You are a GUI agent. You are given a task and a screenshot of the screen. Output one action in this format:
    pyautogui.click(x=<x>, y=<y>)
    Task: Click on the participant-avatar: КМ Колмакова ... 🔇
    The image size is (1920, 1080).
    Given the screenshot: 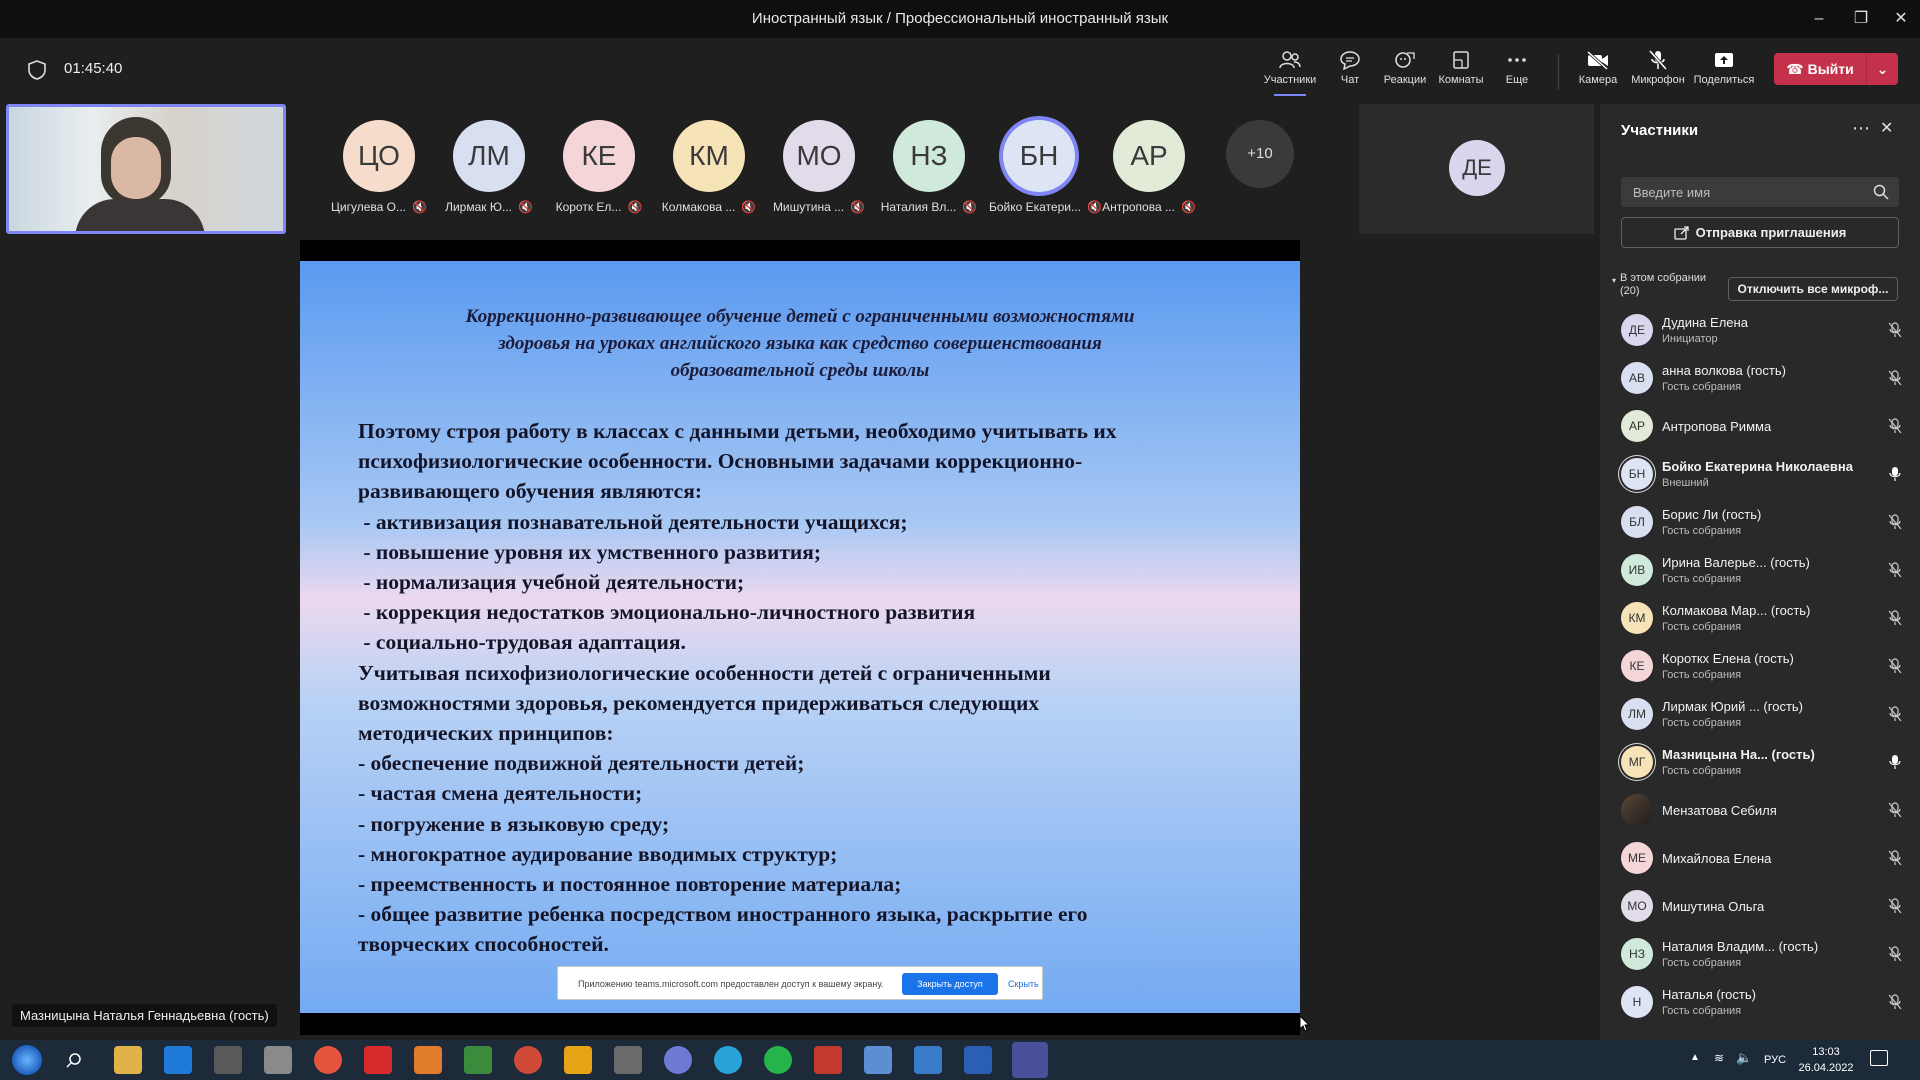 What is the action you would take?
    pyautogui.click(x=709, y=175)
    